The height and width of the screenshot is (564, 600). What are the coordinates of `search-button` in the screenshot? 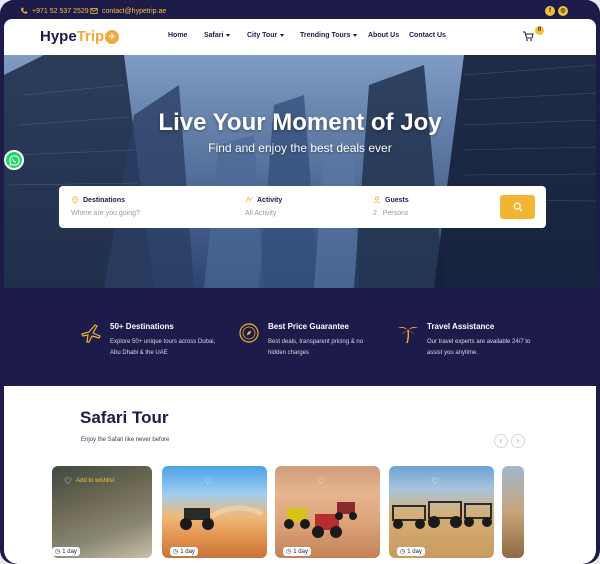 It's located at (517, 207).